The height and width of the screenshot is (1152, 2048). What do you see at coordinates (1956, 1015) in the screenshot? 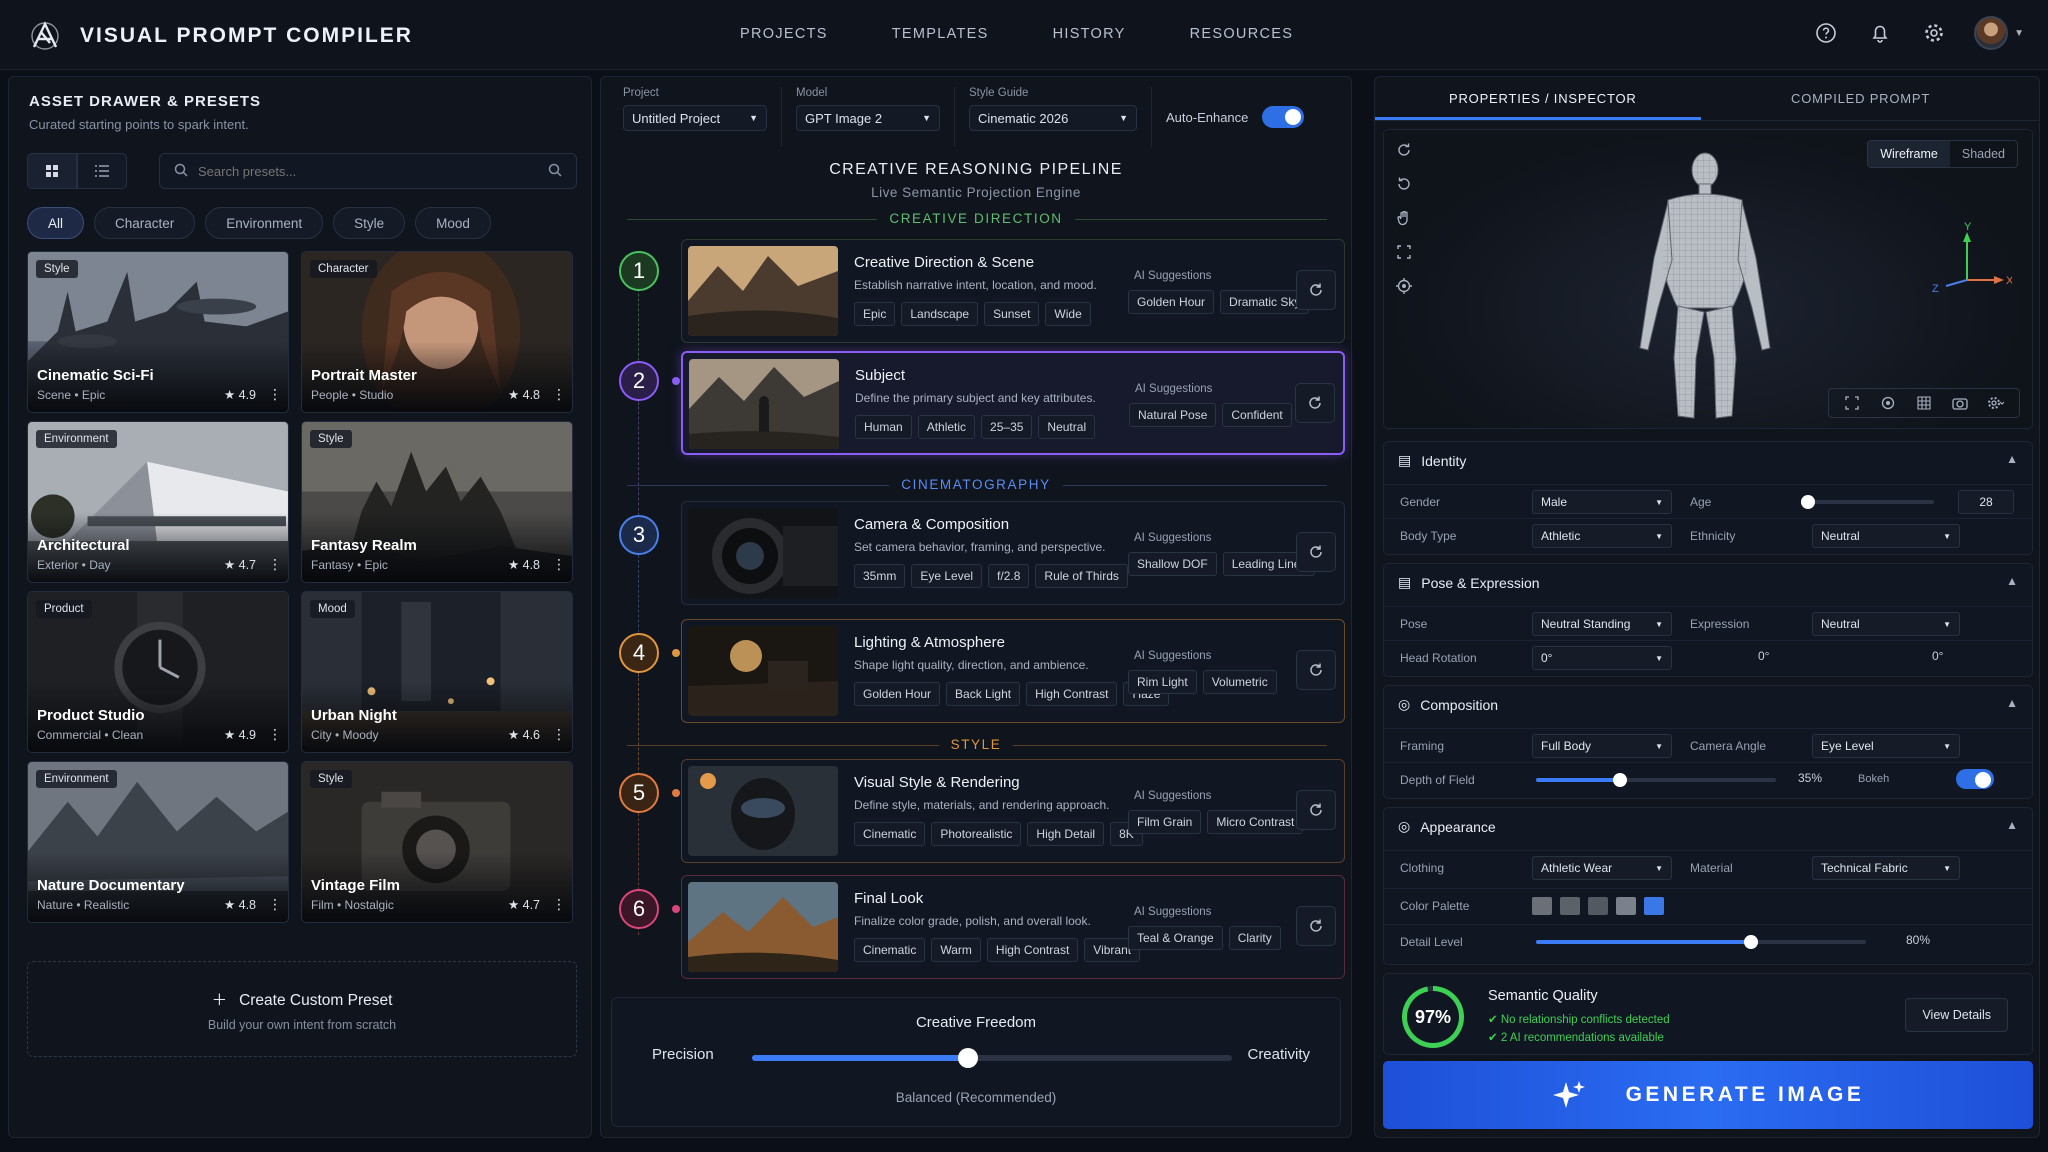
I see `view-details-button: View Details` at bounding box center [1956, 1015].